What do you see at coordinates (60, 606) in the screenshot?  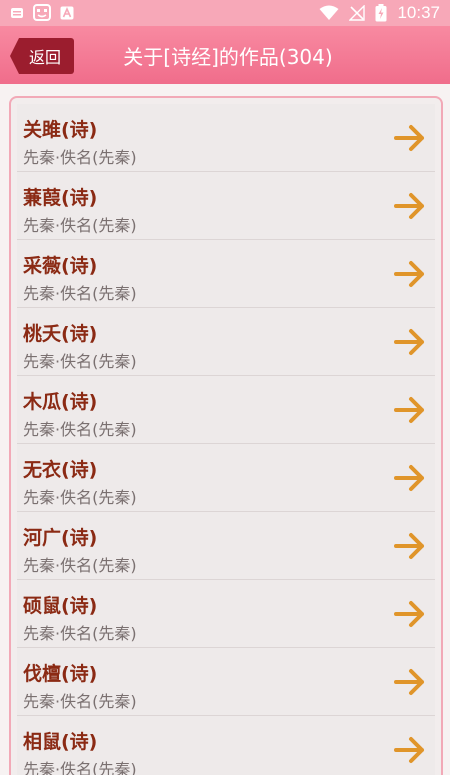 I see `work-title: 硕鼠(诗)` at bounding box center [60, 606].